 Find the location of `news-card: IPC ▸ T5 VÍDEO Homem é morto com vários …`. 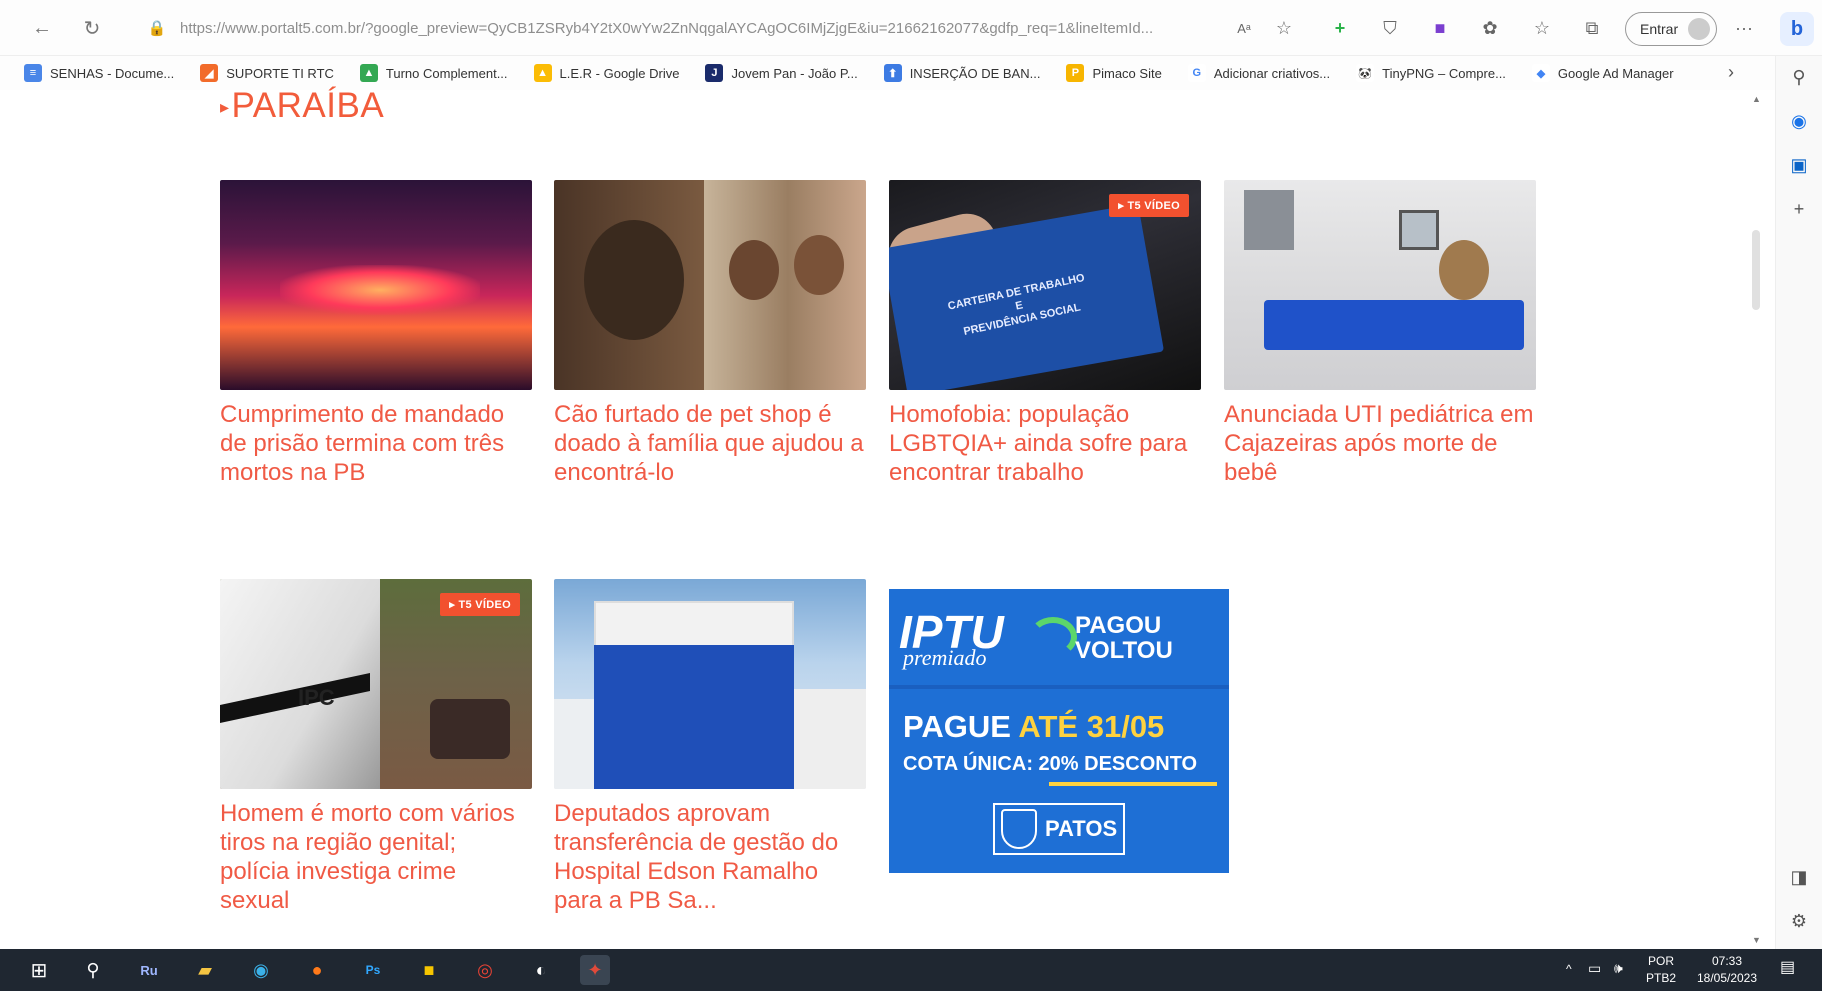

news-card: IPC ▸ T5 VÍDEO Homem é morto com vários … is located at coordinates (376, 747).